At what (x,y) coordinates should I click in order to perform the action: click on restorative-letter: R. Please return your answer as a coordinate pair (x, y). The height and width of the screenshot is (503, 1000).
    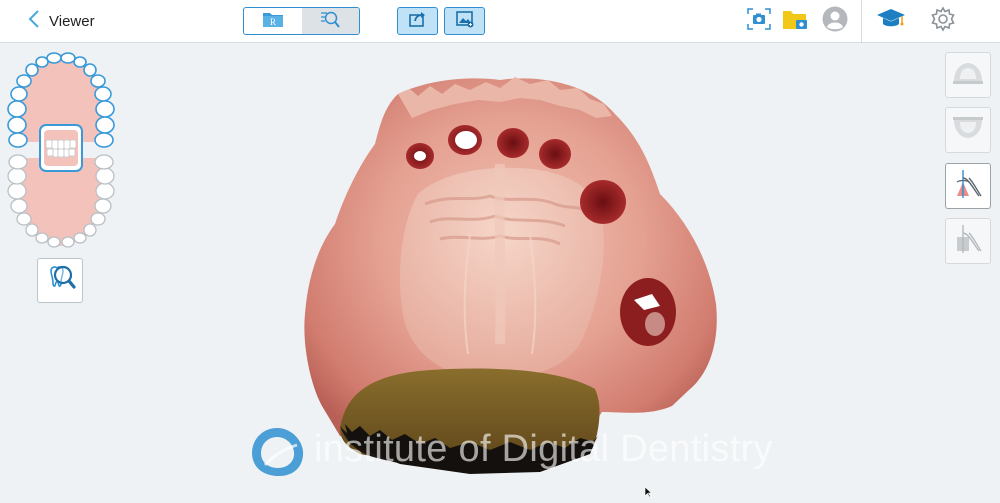
    Looking at the image, I should click on (273, 22).